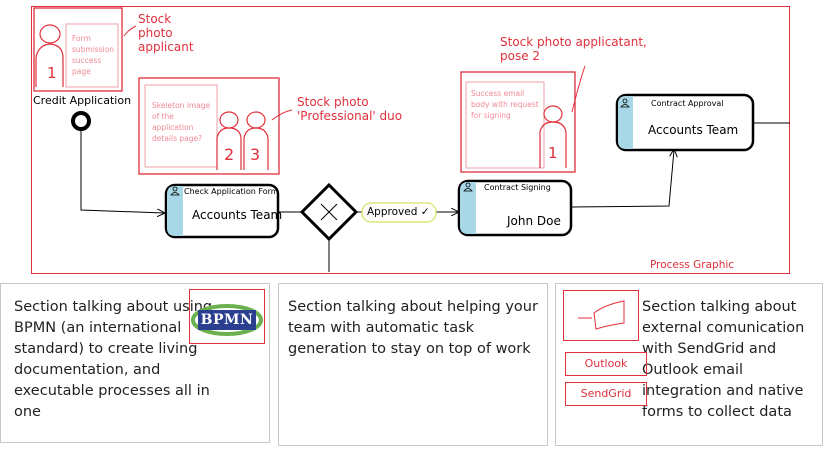  What do you see at coordinates (520, 56) in the screenshot?
I see `annotation-pose2-line2: pose 2` at bounding box center [520, 56].